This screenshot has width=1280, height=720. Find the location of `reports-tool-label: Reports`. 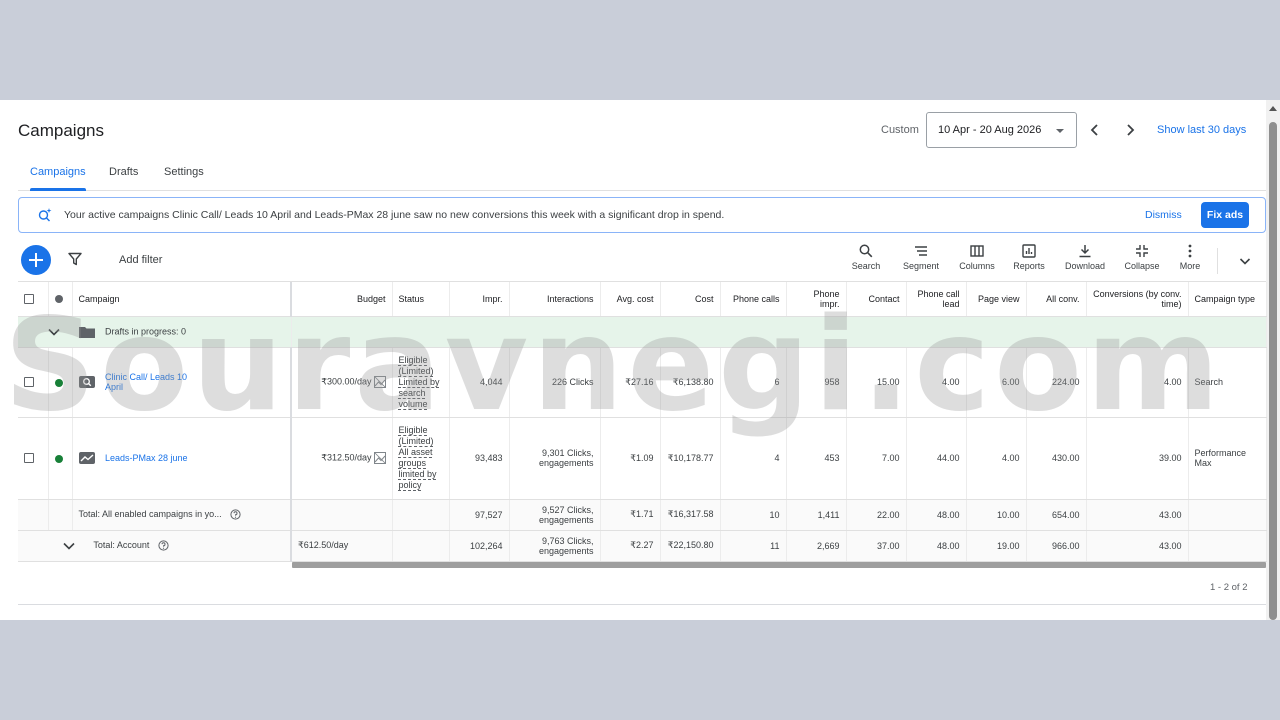

reports-tool-label: Reports is located at coordinates (1029, 266).